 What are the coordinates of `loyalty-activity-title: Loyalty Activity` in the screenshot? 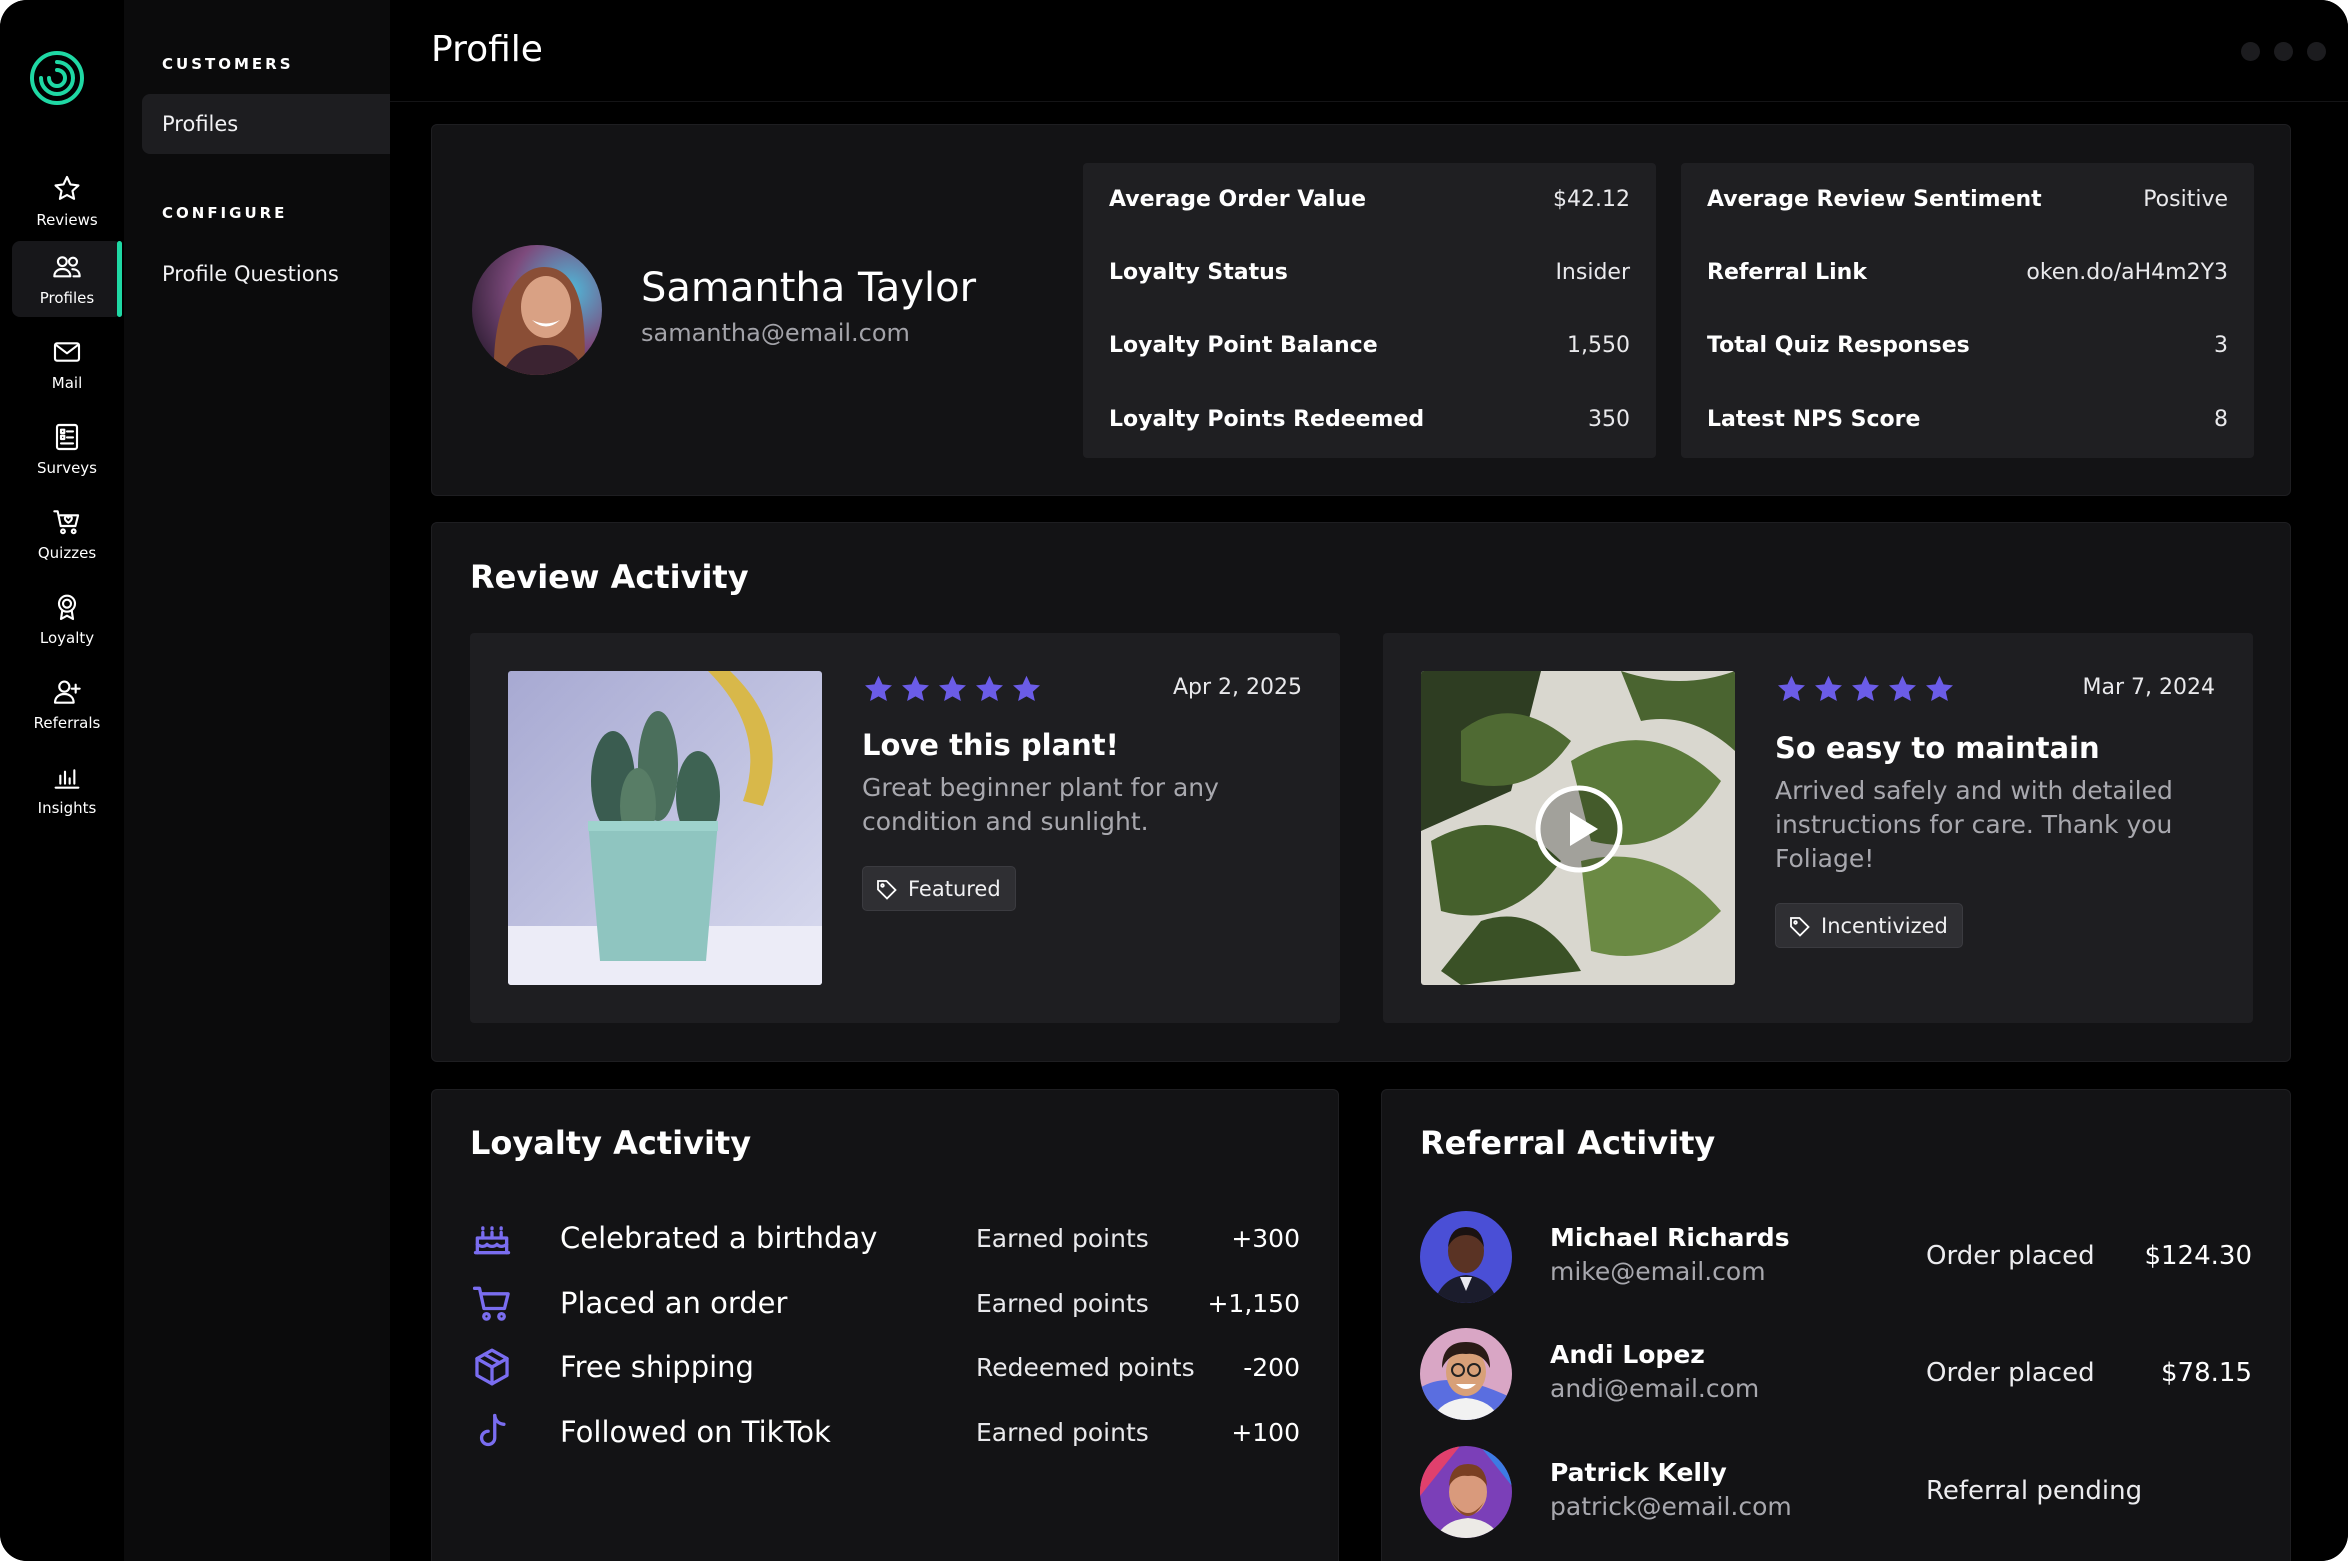 It's located at (611, 1143).